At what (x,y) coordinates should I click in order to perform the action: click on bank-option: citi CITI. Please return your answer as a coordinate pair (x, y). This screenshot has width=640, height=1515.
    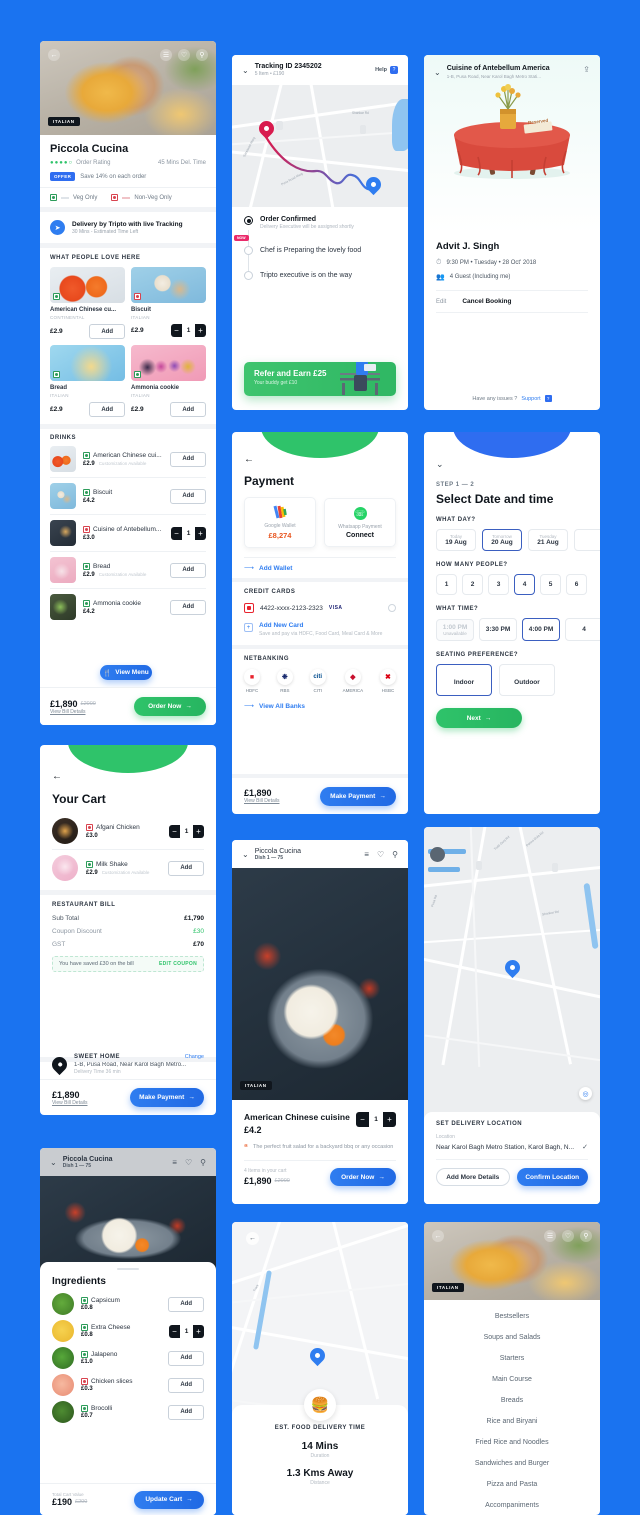
    Looking at the image, I should click on (317, 681).